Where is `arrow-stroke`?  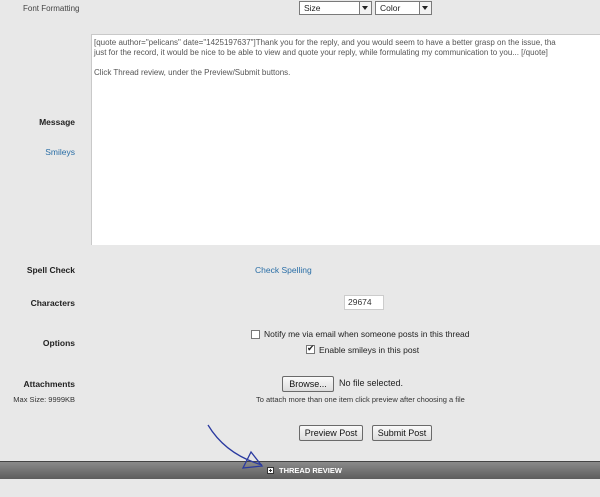
arrow-stroke is located at coordinates (235, 445).